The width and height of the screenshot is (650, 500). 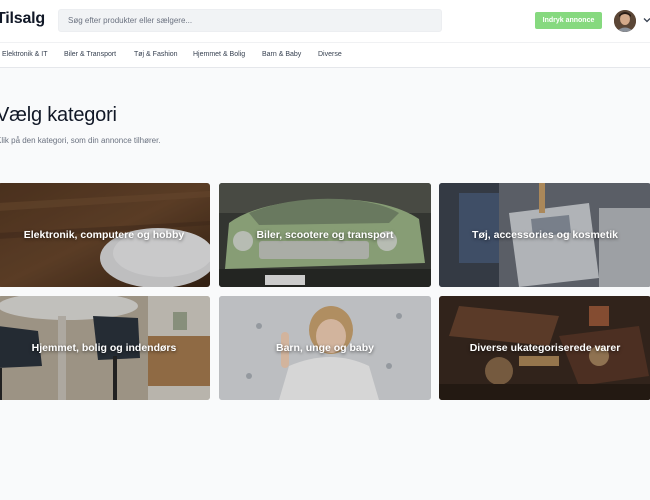 I want to click on category-card-clothing: Tøj, accessories og kosmetik, so click(x=544, y=235).